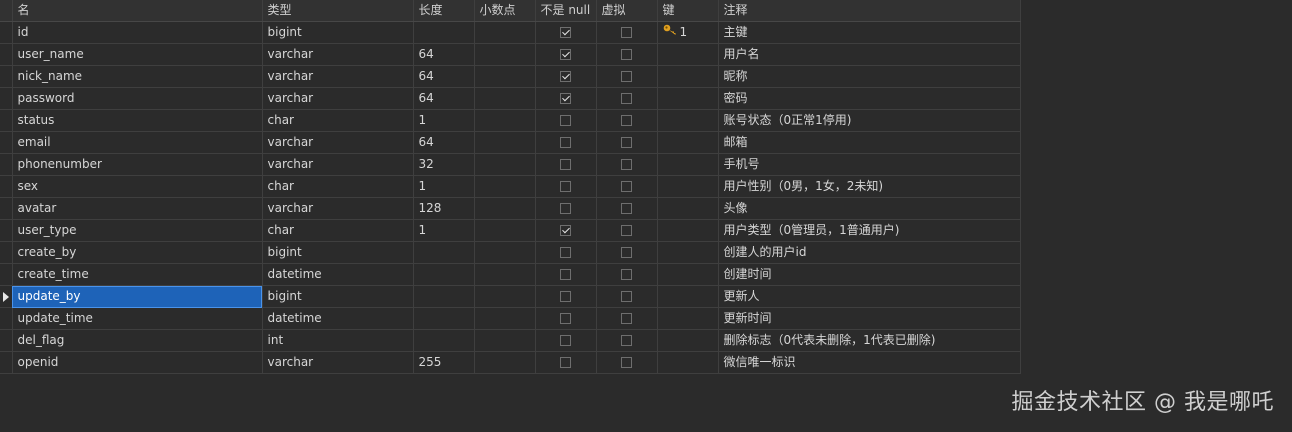 This screenshot has height=432, width=1292. Describe the element at coordinates (137, 120) in the screenshot. I see `field-name-cell: status` at that location.